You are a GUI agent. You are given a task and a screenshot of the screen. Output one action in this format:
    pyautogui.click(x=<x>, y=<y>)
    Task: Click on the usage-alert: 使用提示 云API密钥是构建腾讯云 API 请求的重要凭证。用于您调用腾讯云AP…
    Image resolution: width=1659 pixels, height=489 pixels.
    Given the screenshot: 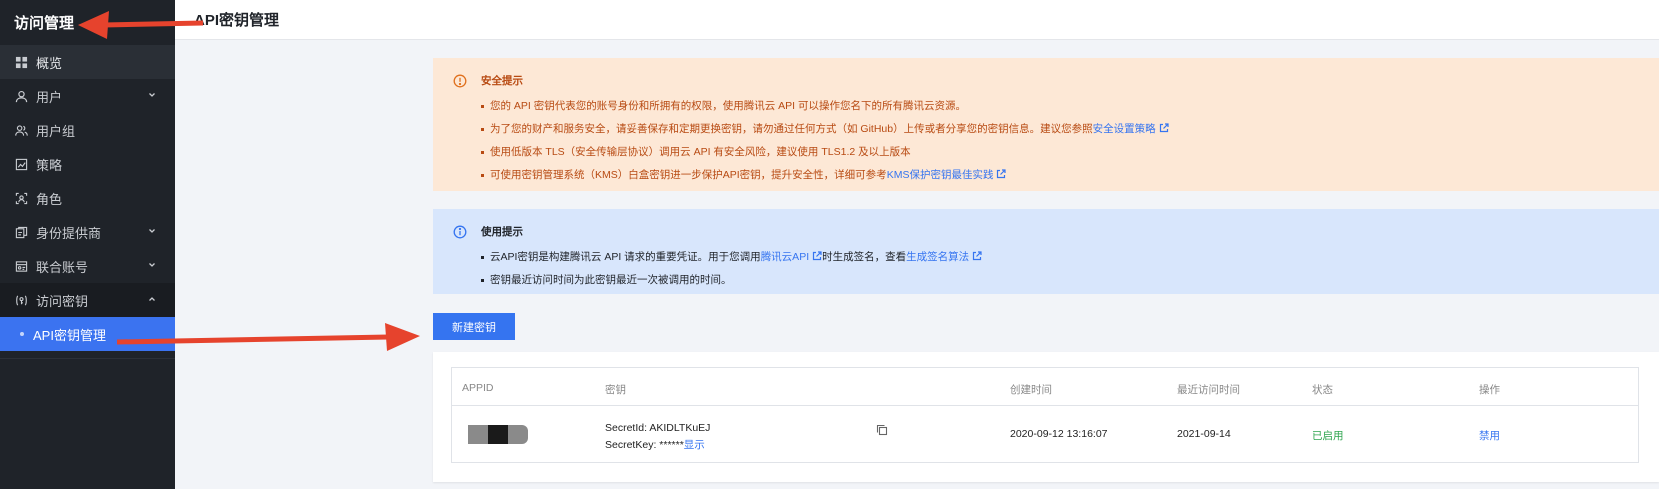 What is the action you would take?
    pyautogui.click(x=1046, y=251)
    